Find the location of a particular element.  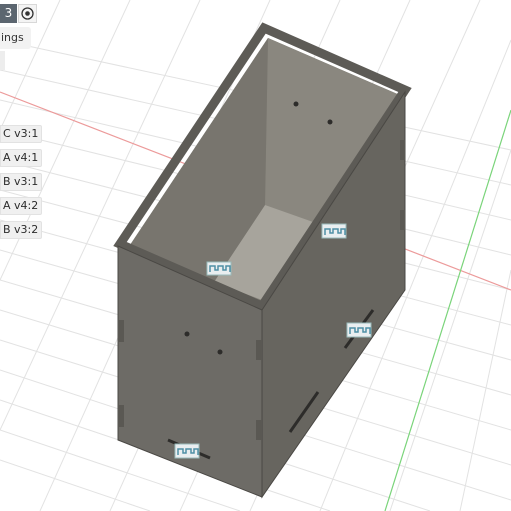

component-chip: A v4:1 is located at coordinates (21, 158).